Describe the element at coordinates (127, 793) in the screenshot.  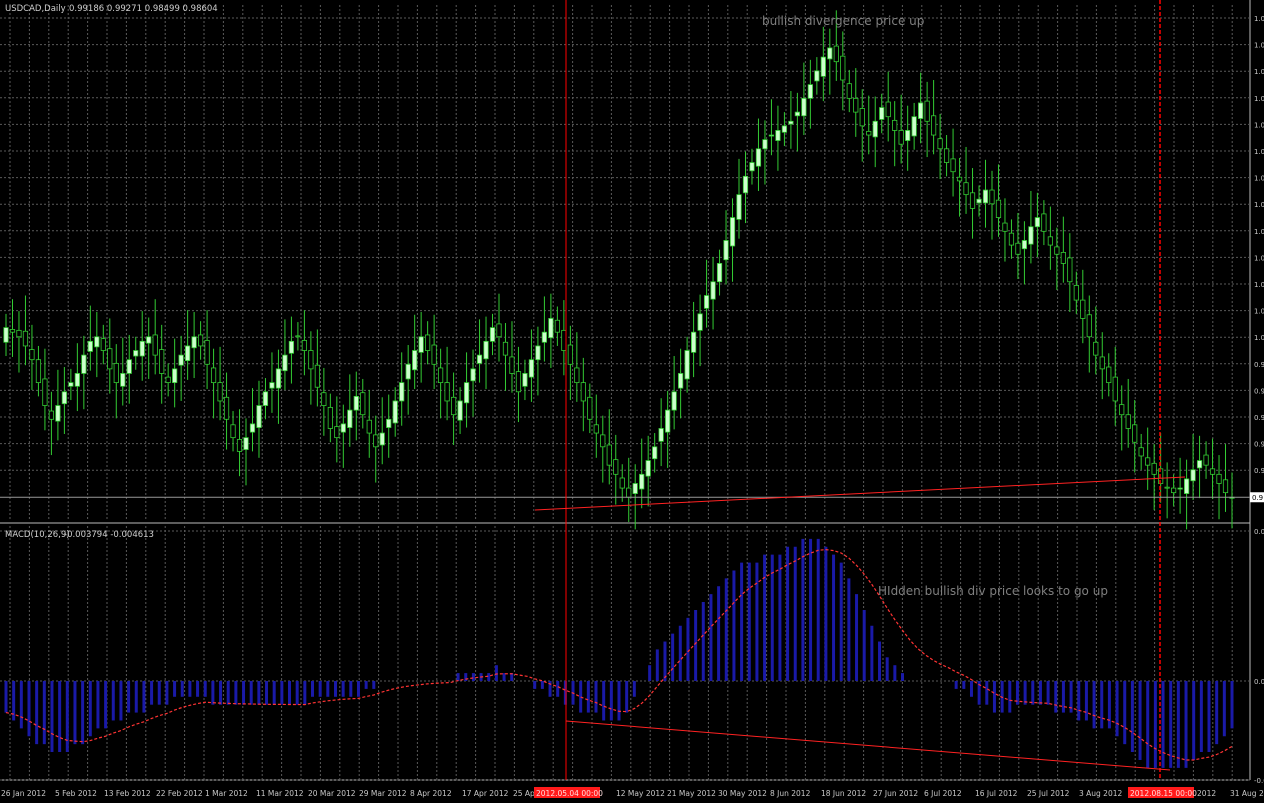
I see `date-tick-label: 13 Feb 2012` at that location.